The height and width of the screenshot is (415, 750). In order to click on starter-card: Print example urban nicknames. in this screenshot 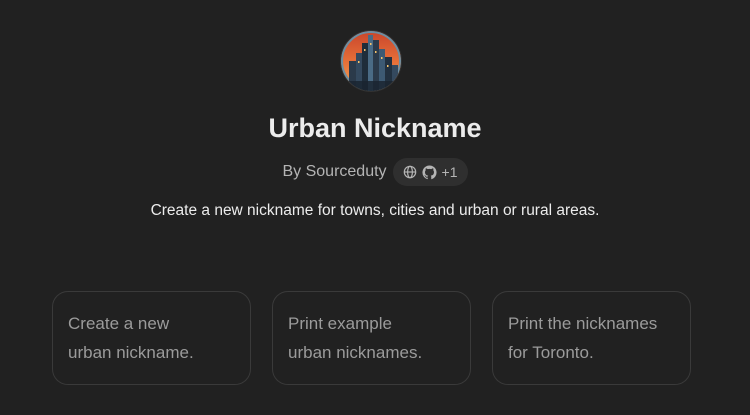, I will do `click(371, 338)`.